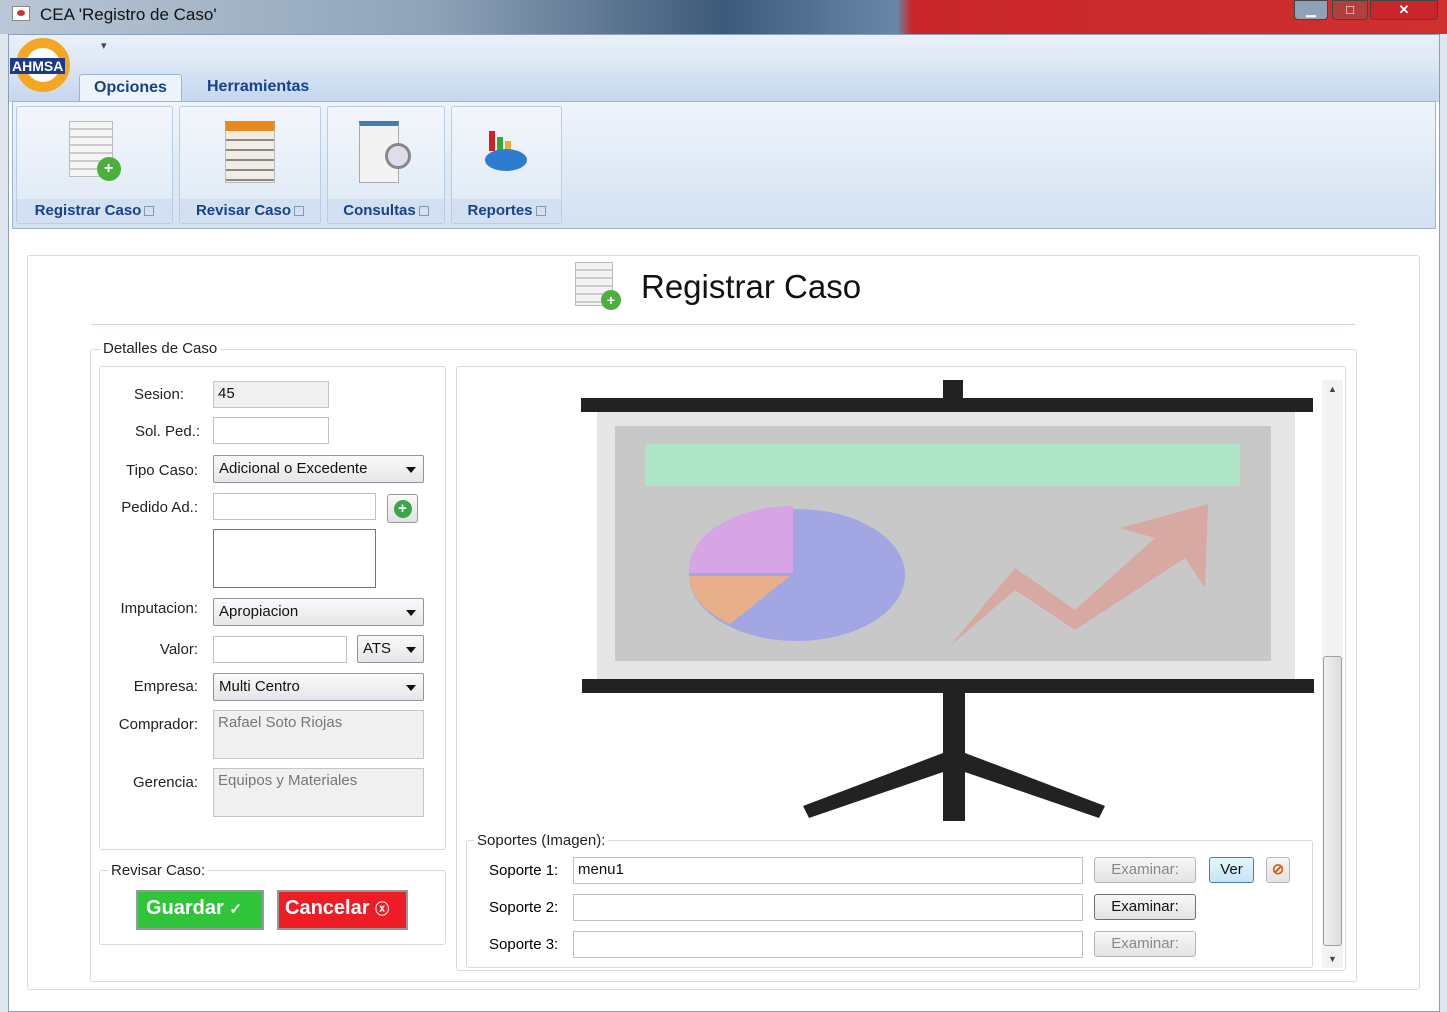 This screenshot has height=1012, width=1447. What do you see at coordinates (271, 394) in the screenshot?
I see `sesion-field: 45` at bounding box center [271, 394].